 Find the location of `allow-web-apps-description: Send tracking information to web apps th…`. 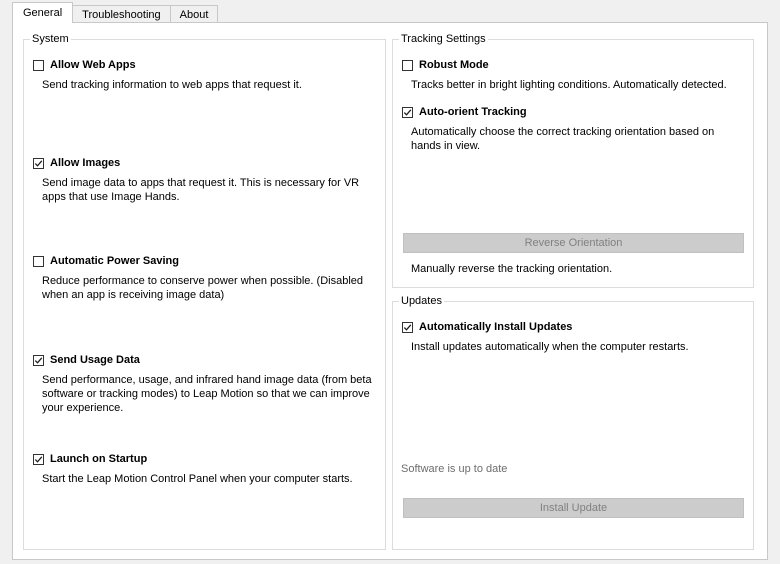

allow-web-apps-description: Send tracking information to web apps th… is located at coordinates (172, 85).